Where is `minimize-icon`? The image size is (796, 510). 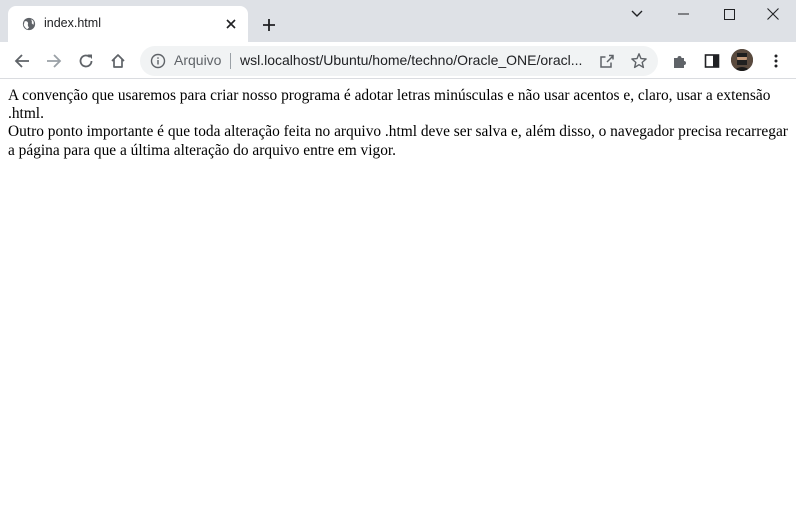
minimize-icon is located at coordinates (683, 14).